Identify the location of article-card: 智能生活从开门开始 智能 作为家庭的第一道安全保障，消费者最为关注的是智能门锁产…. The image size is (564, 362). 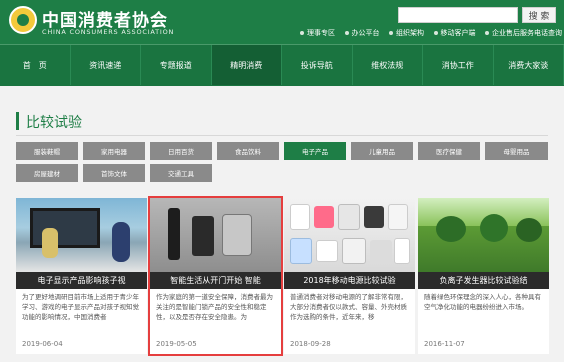
(215, 276).